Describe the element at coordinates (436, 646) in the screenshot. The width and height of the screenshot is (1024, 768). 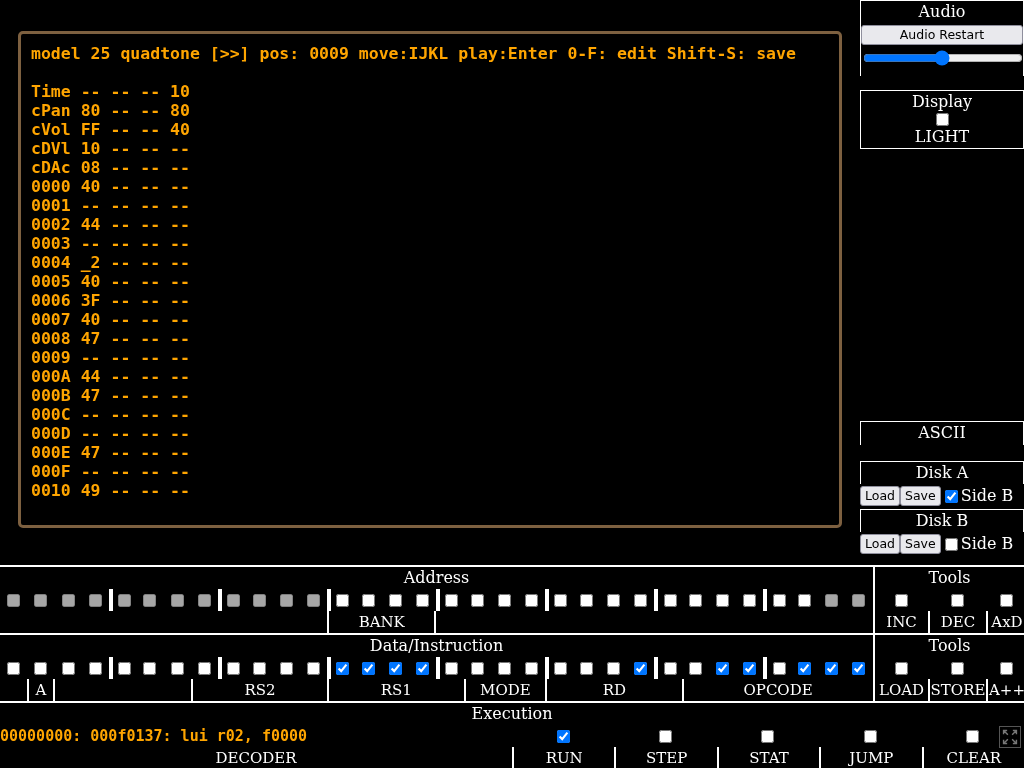
I see `section-title: Data/Instruction` at that location.